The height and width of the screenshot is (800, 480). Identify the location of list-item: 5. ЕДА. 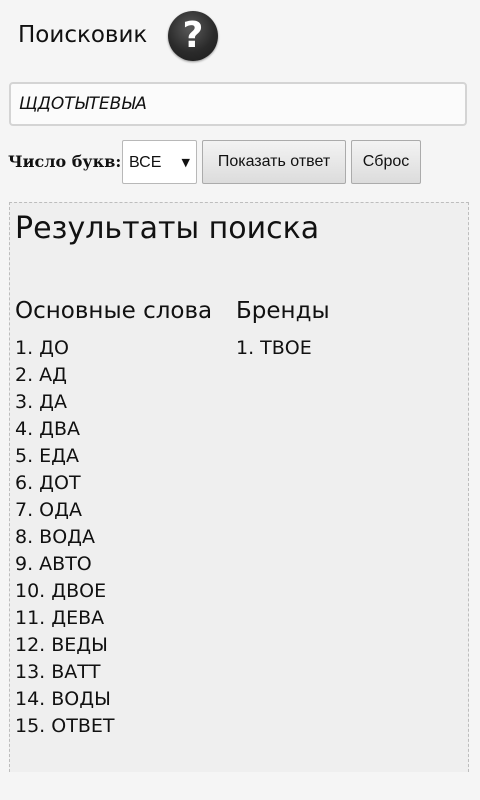
(47, 456).